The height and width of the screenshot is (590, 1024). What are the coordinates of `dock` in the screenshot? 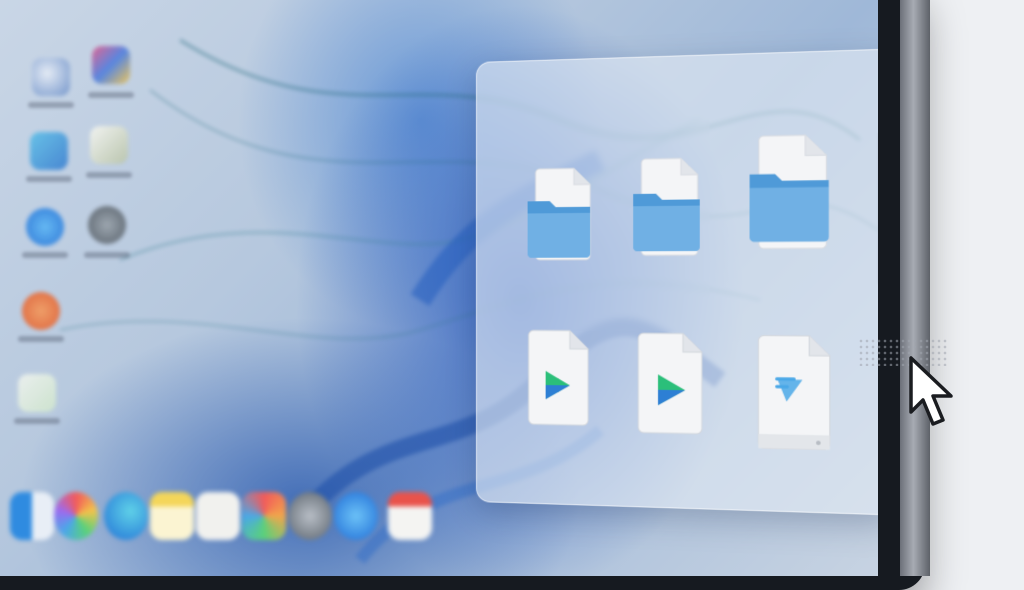 It's located at (260, 519).